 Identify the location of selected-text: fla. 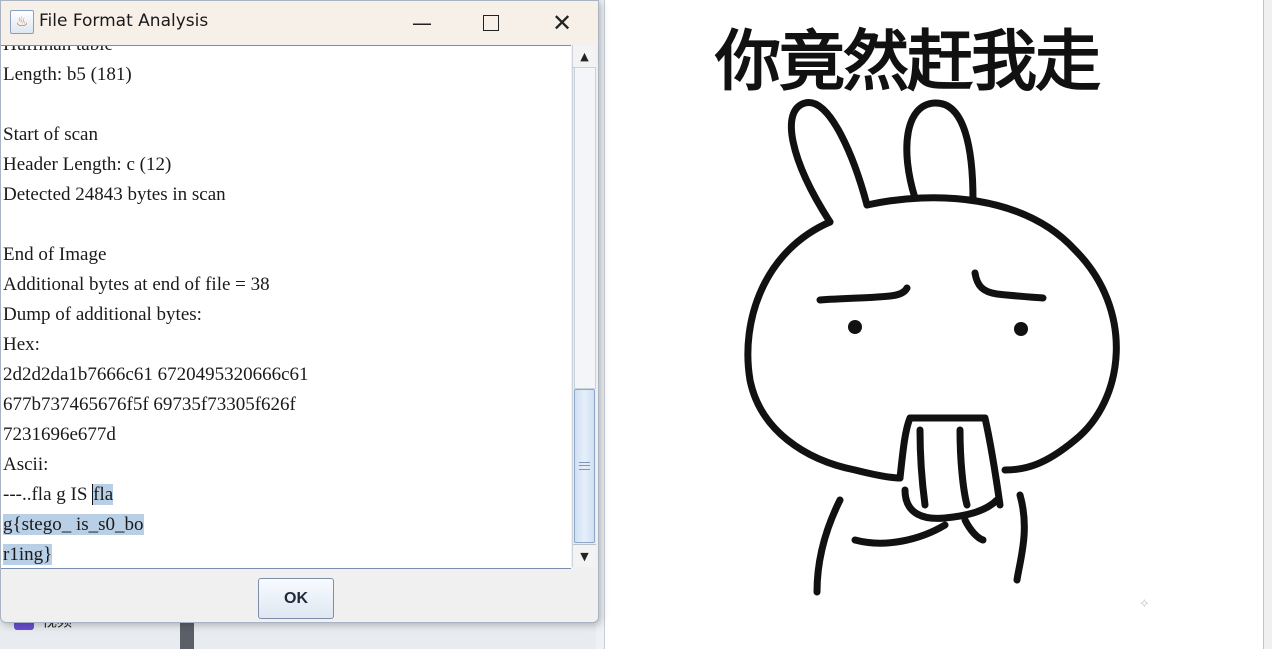
(103, 494).